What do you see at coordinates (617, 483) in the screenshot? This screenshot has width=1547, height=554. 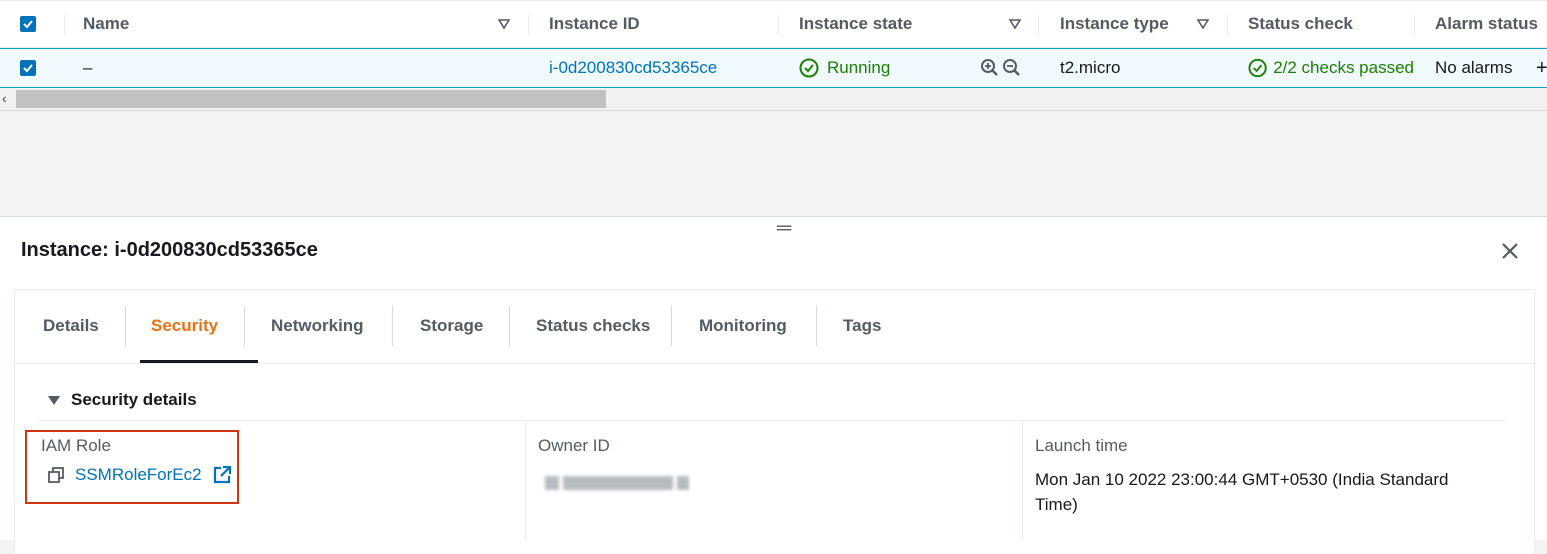 I see `owner-id-value-redacted` at bounding box center [617, 483].